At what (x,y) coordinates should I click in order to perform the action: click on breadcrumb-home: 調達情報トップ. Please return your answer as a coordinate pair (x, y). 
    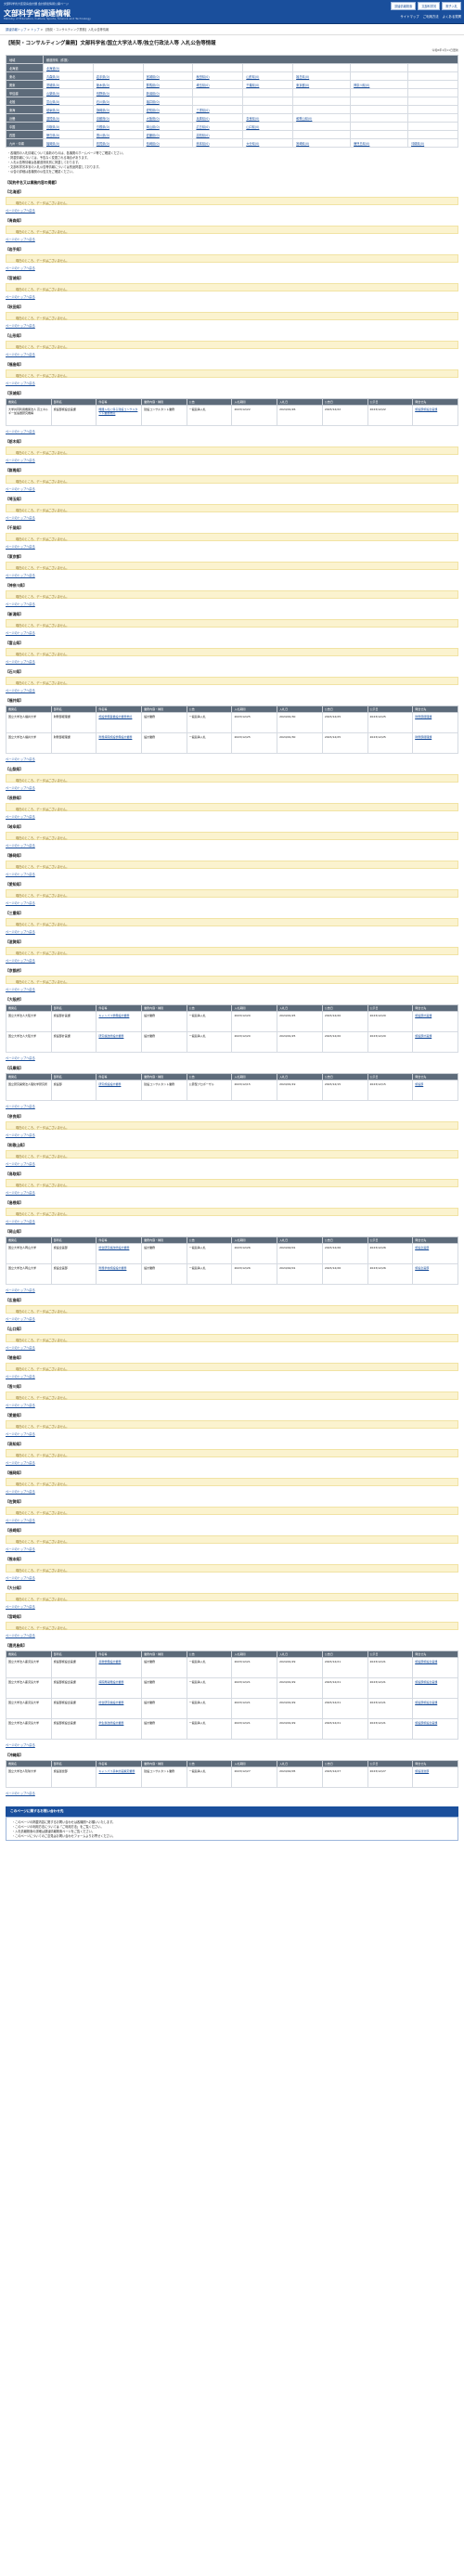
    Looking at the image, I should click on (16, 30).